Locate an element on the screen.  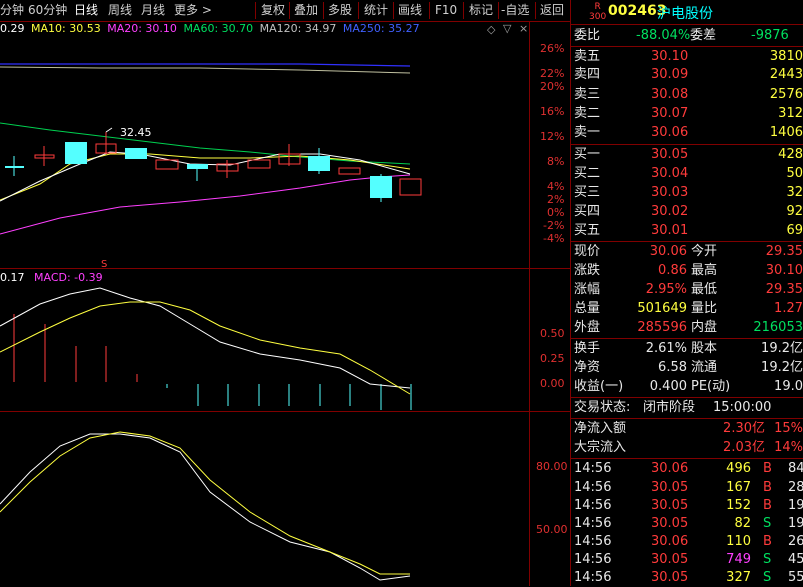
axis-label: 12% is located at coordinates (552, 136).